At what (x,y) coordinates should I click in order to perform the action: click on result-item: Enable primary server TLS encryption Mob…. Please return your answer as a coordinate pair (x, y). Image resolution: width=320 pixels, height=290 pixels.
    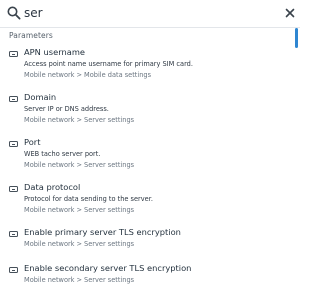
    Looking at the image, I should click on (146, 242).